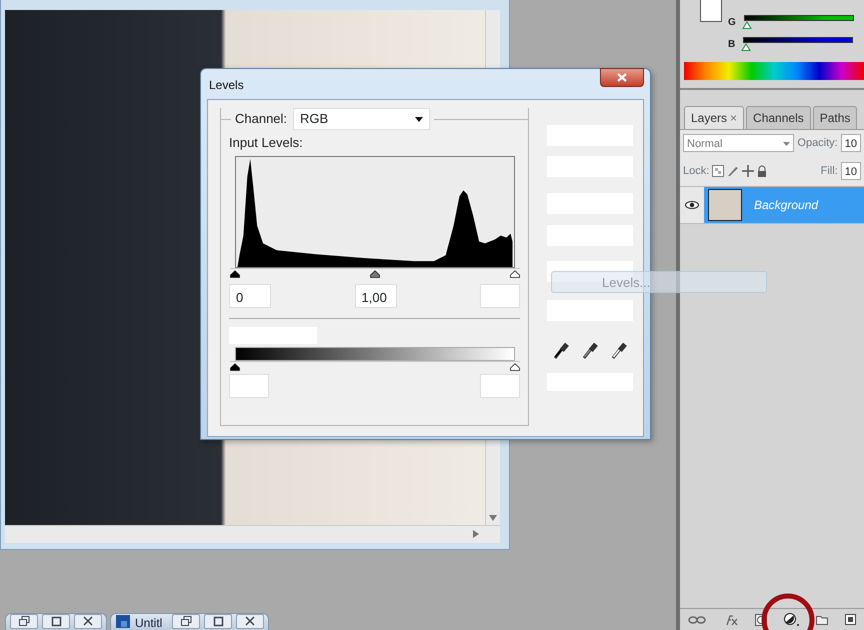 This screenshot has width=864, height=630. I want to click on horizontal-scrollbar, so click(252, 534).